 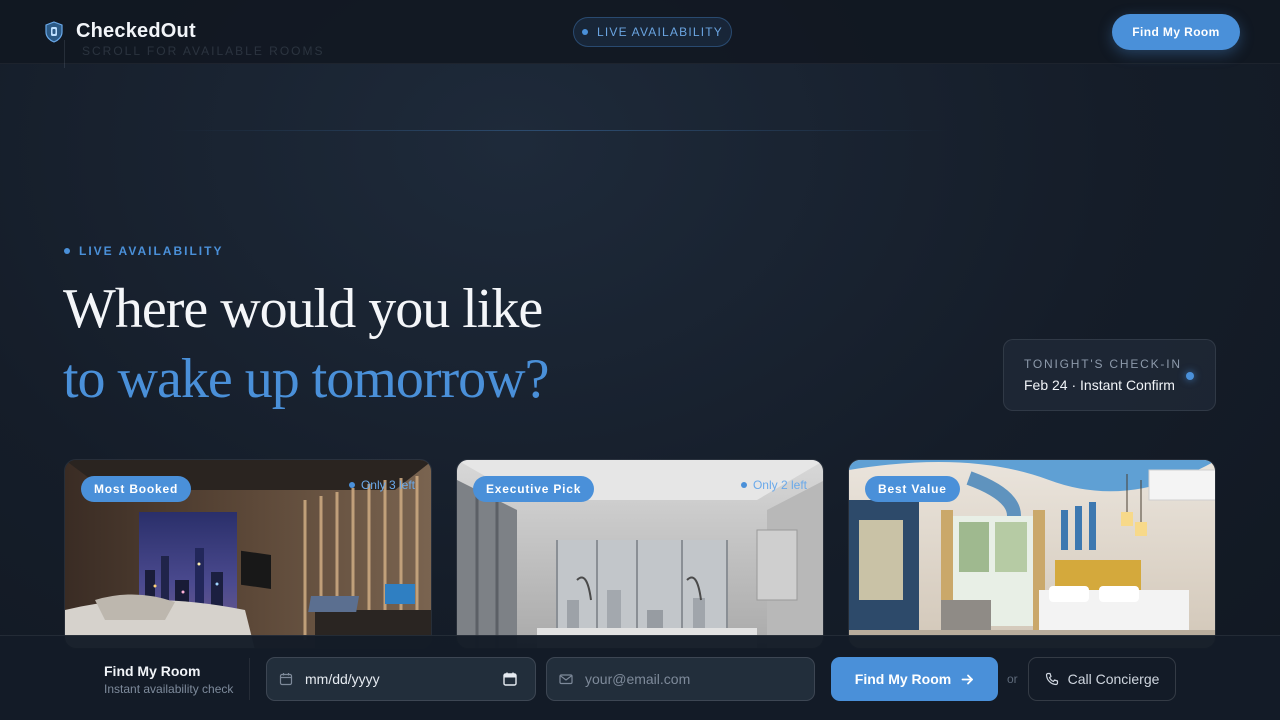 What do you see at coordinates (286, 679) in the screenshot?
I see `calendar-icon` at bounding box center [286, 679].